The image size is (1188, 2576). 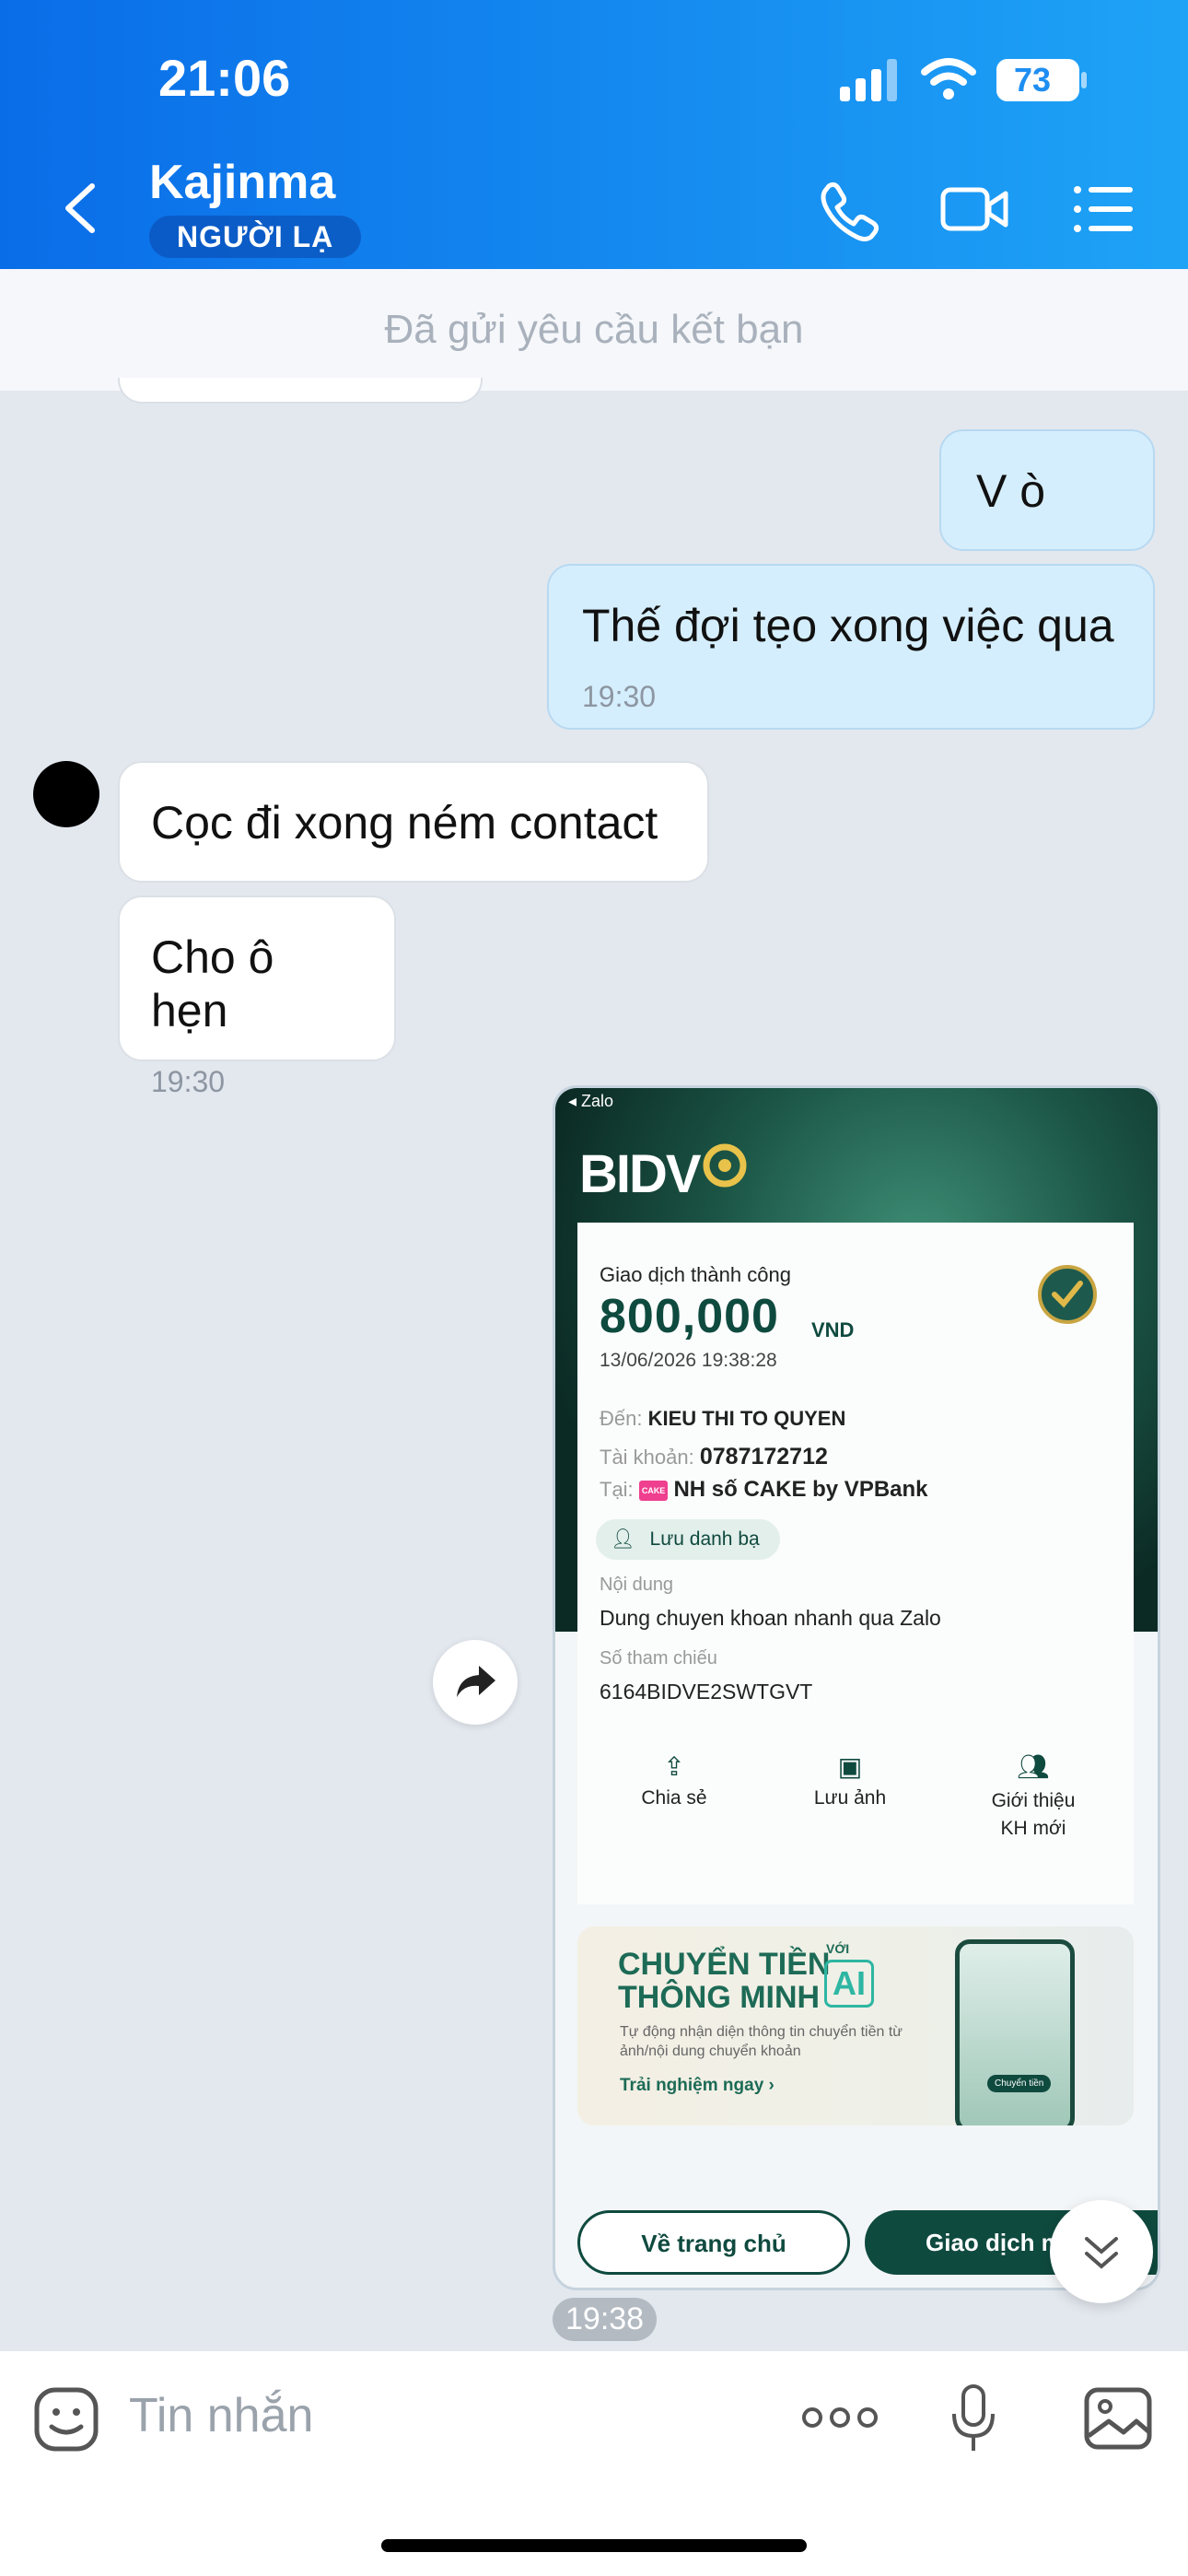 I want to click on phone-transfer-button: Chuyển tiền, so click(x=1019, y=2083).